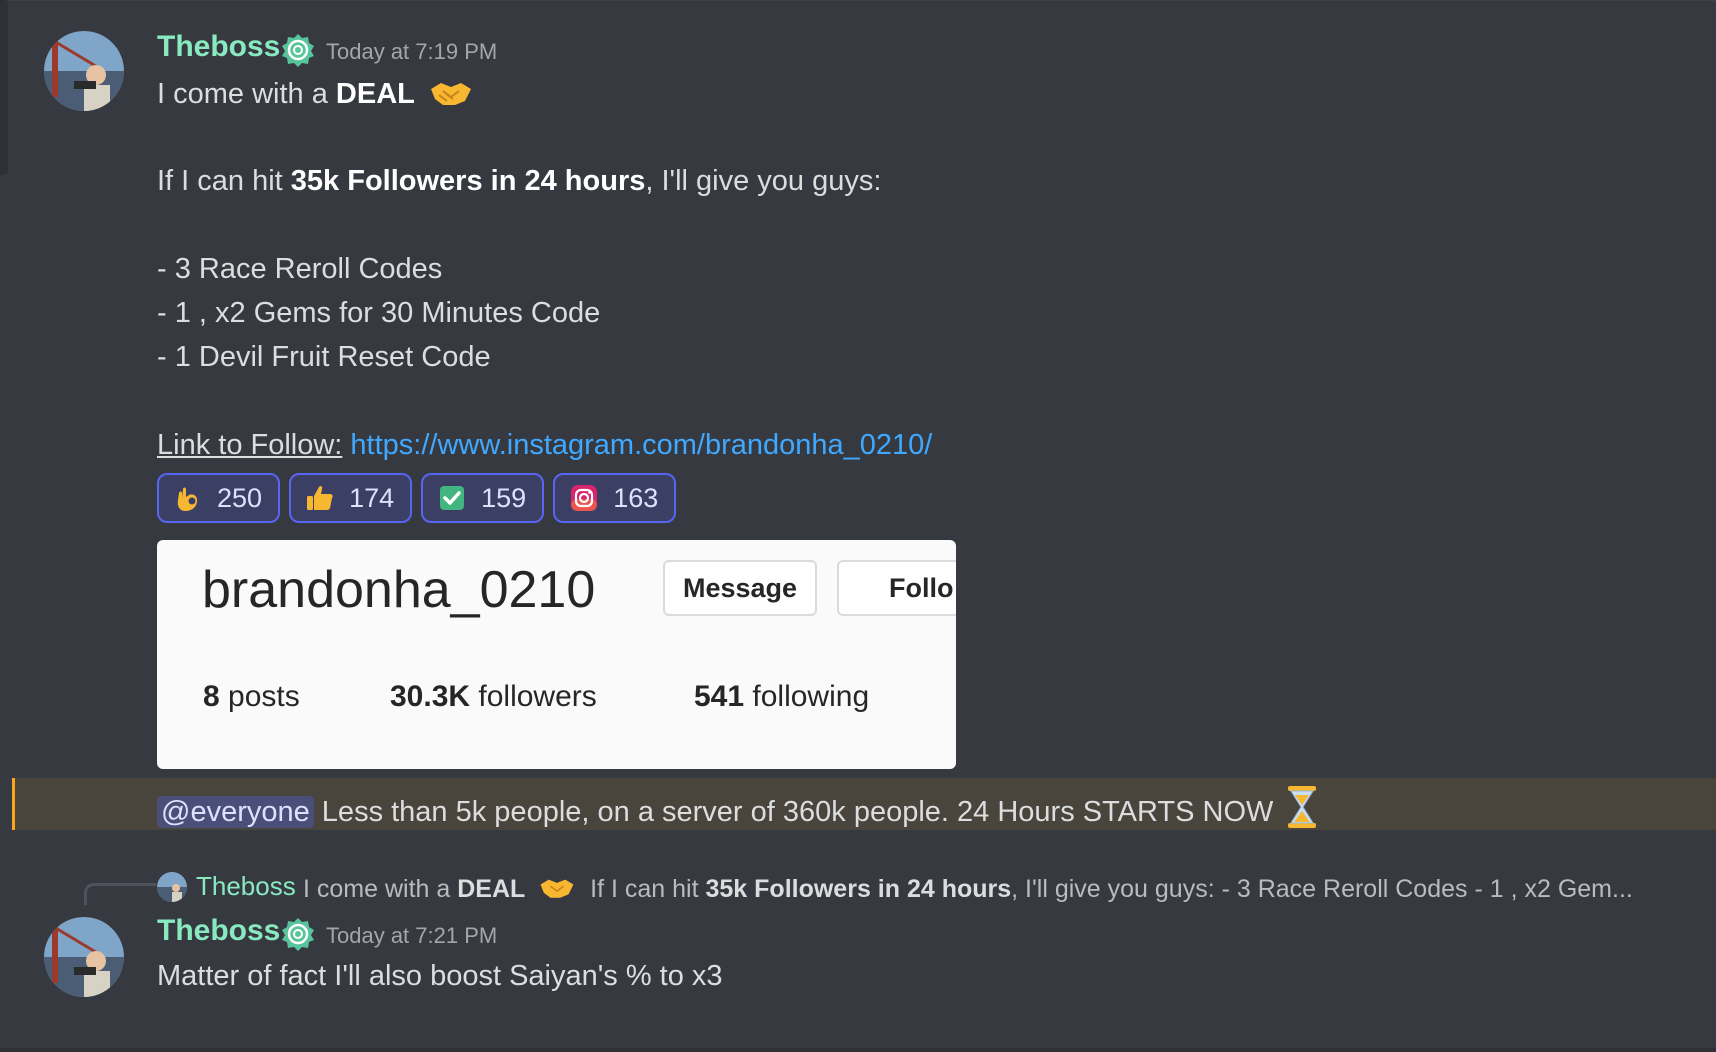 The width and height of the screenshot is (1716, 1052). I want to click on posts-label: posts, so click(259, 696).